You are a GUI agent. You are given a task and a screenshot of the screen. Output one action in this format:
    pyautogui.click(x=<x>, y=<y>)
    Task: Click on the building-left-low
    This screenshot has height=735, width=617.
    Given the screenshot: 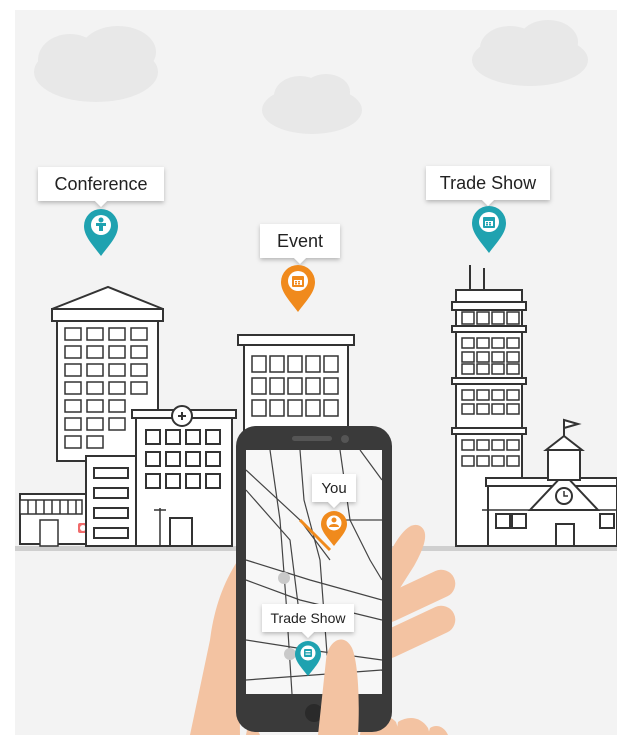 What is the action you would take?
    pyautogui.click(x=112, y=501)
    